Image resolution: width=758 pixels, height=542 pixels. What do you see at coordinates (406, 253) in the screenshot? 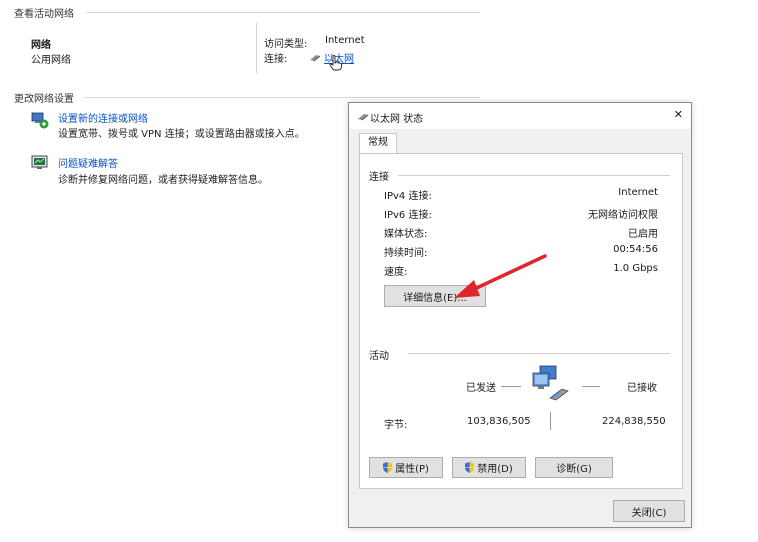
I see `duration-label: 持续时间:` at bounding box center [406, 253].